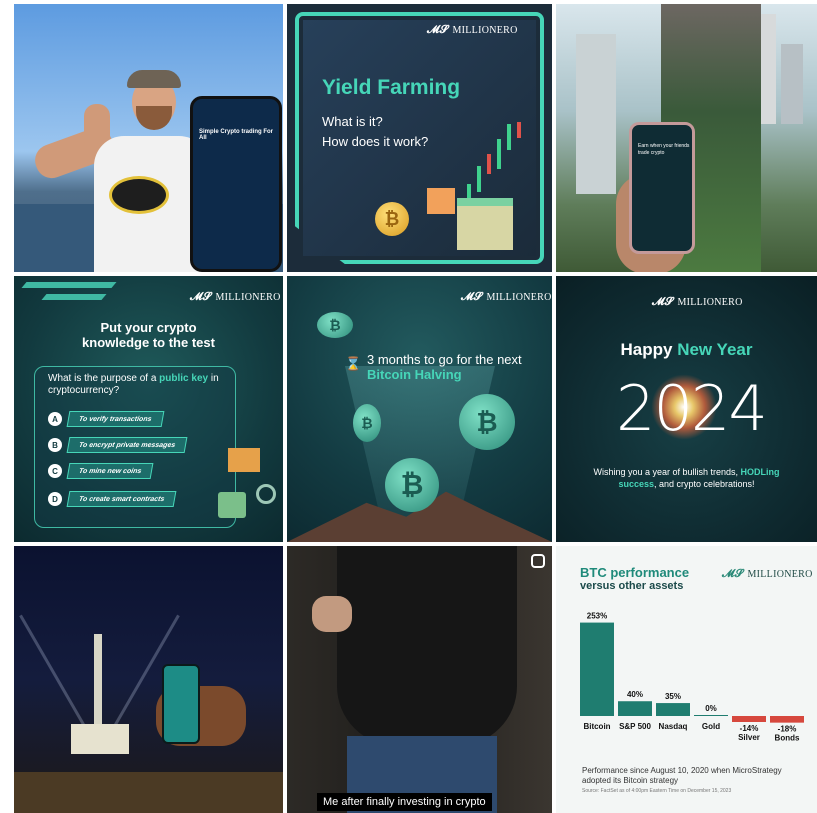  What do you see at coordinates (635, 572) in the screenshot?
I see `chart-title: BTC performance` at bounding box center [635, 572].